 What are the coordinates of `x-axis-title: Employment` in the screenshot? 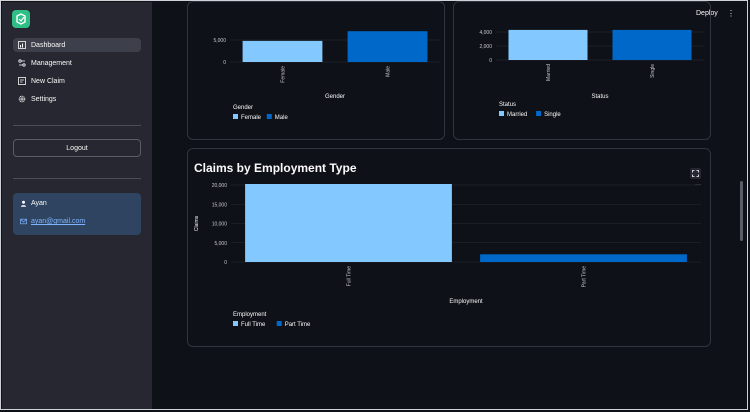 It's located at (466, 302).